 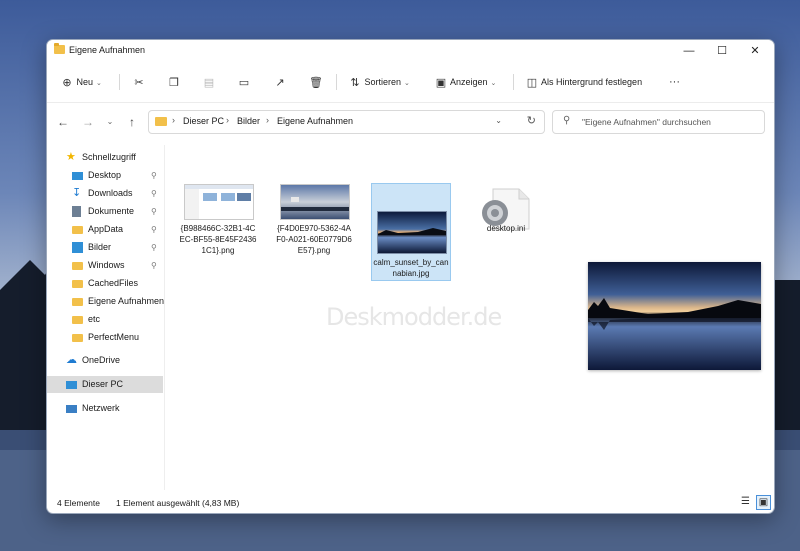 I want to click on sidebar-item-label: etc, so click(x=94, y=319).